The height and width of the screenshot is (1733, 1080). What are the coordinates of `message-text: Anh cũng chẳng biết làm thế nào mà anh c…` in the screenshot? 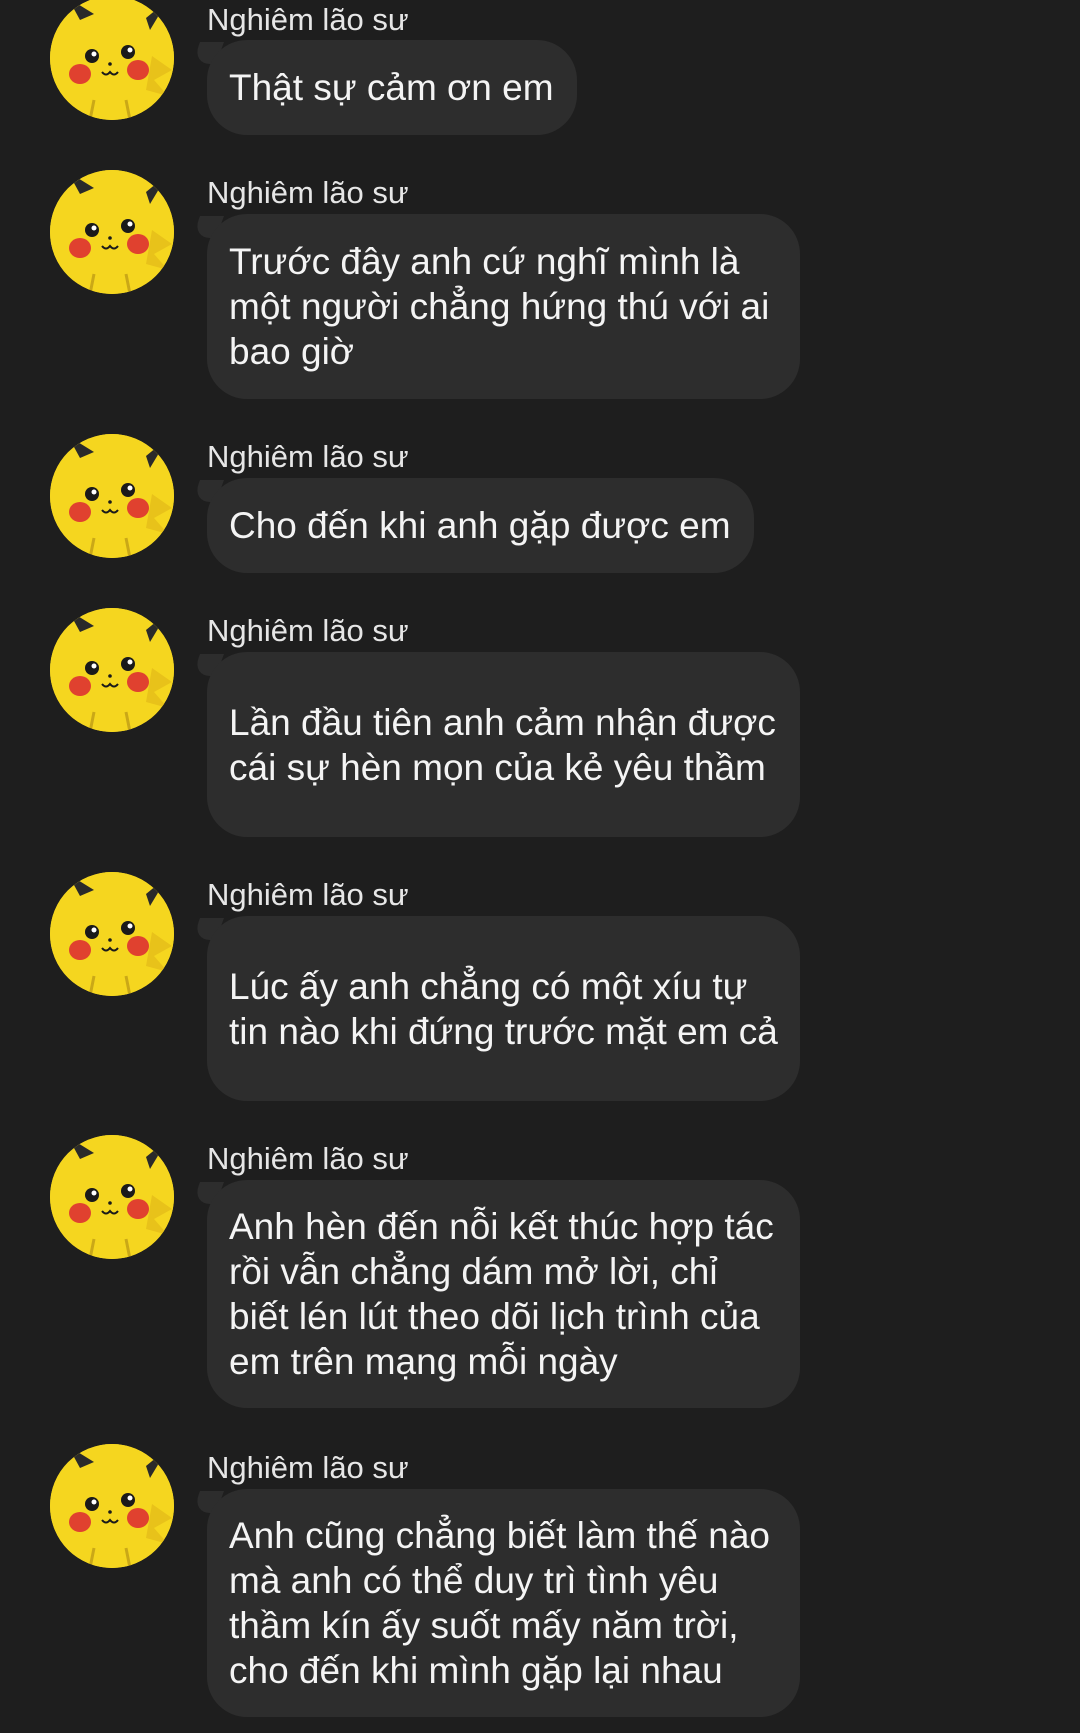 It's located at (499, 1603).